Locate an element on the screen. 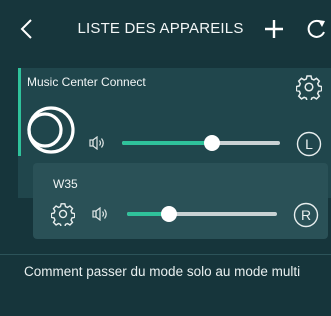  volume-slider-main is located at coordinates (201, 143).